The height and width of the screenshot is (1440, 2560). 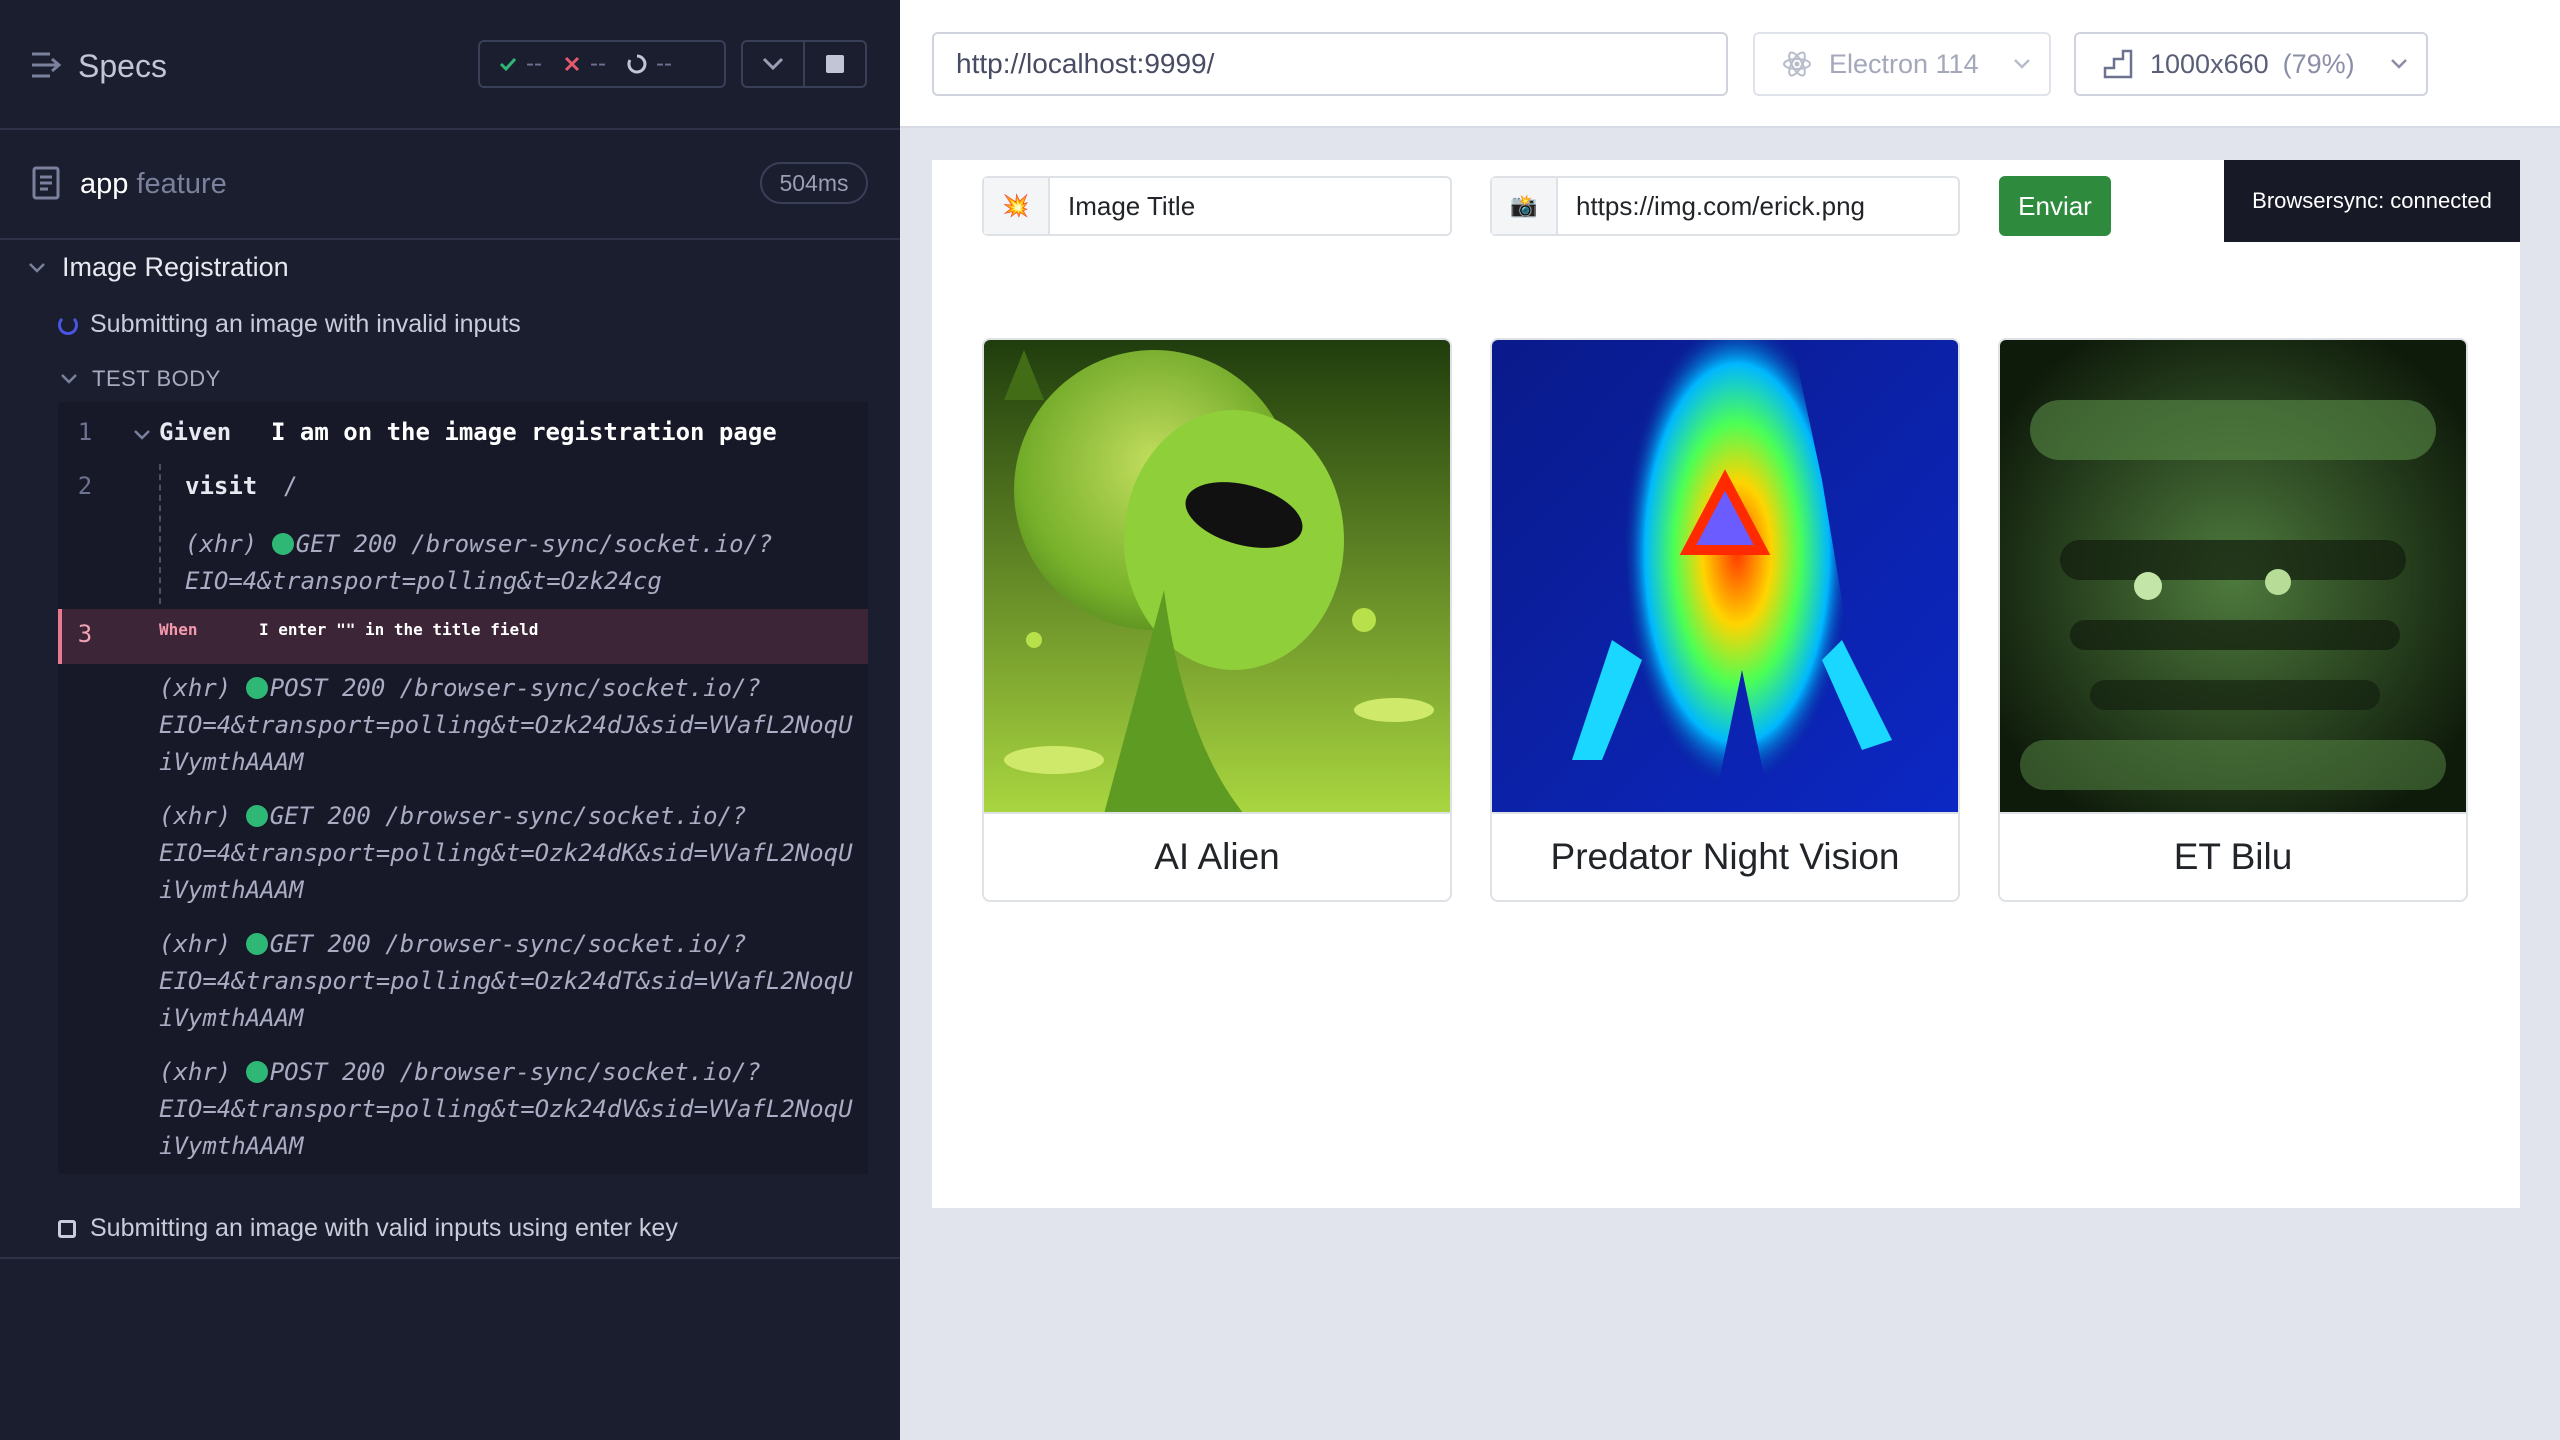 What do you see at coordinates (450, 1258) in the screenshot?
I see `divider` at bounding box center [450, 1258].